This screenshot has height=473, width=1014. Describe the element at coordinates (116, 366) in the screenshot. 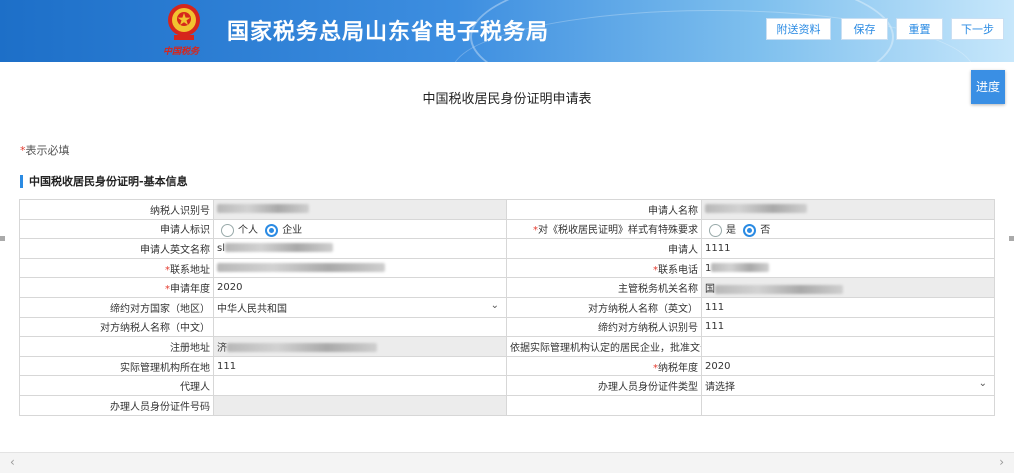

I see `mgmt-location-label: 实际管理机构所在地` at that location.